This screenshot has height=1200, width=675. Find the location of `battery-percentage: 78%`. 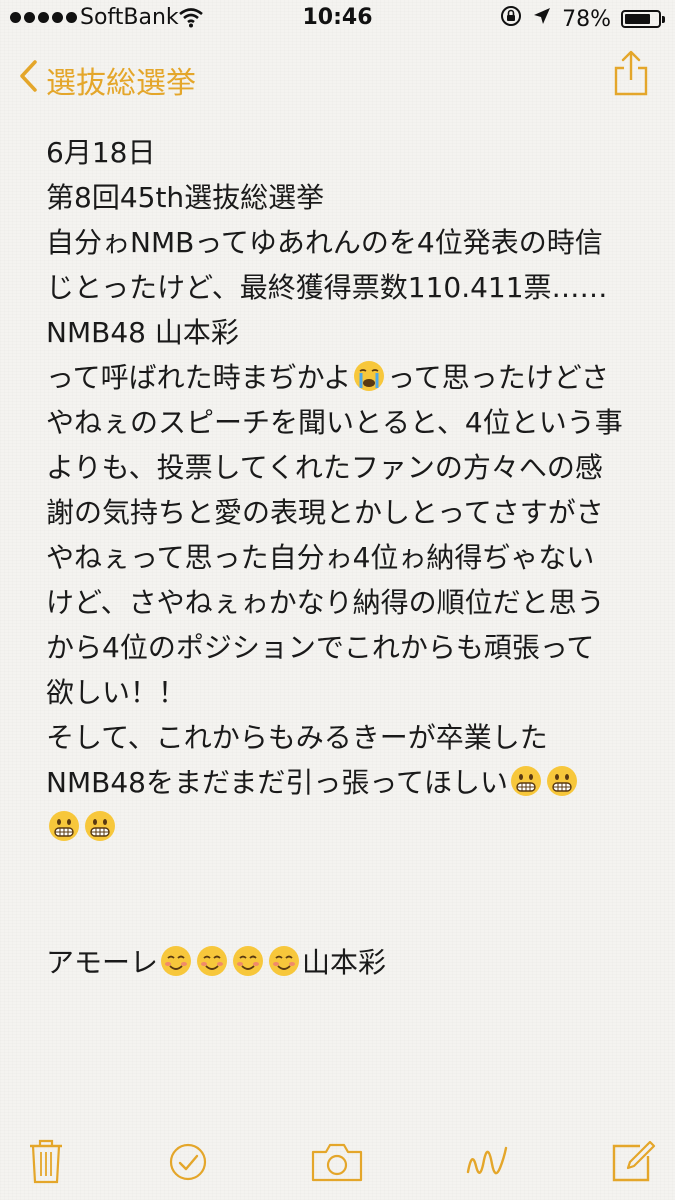

battery-percentage: 78% is located at coordinates (586, 19).